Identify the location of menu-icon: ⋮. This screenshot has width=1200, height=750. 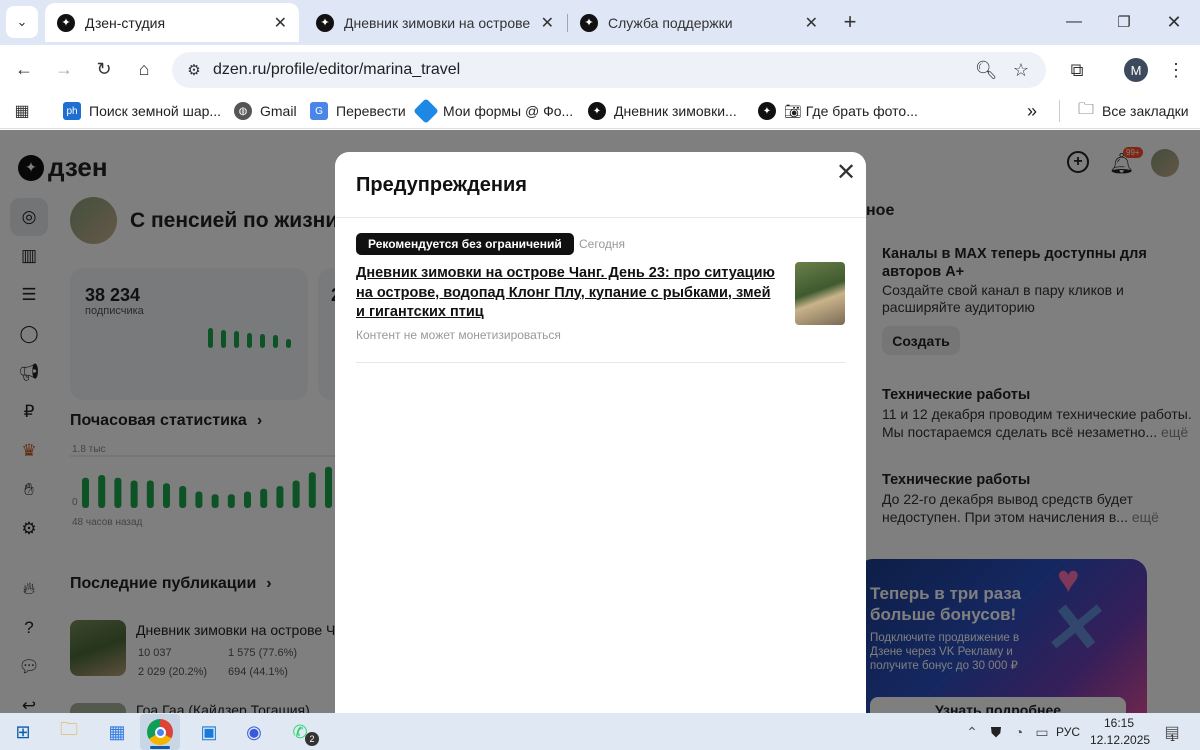
(1176, 70).